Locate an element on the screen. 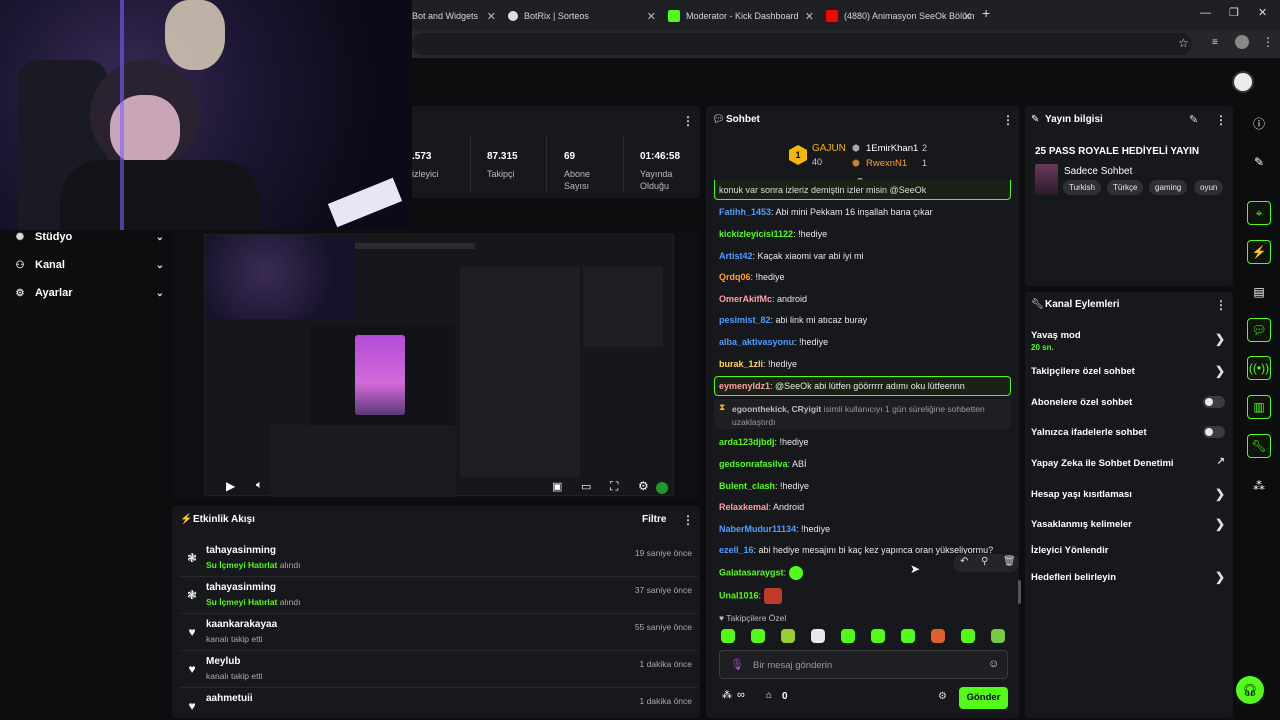 The image size is (1280, 720). chat-username: arda123djbdj is located at coordinates (747, 442).